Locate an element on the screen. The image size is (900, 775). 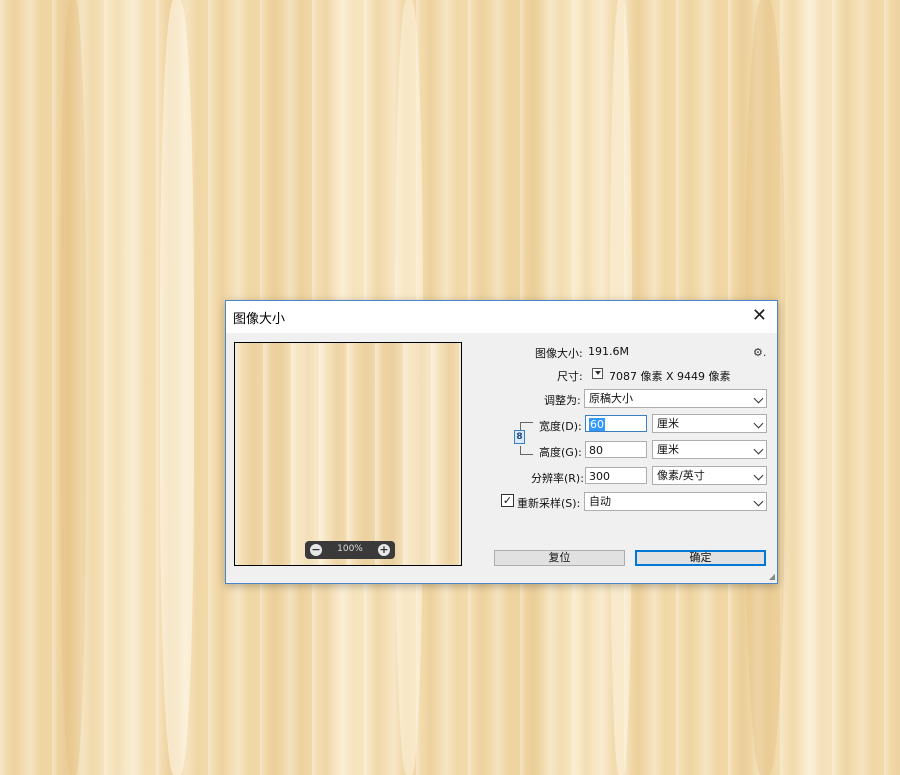
resample-label: 重新采样(S): is located at coordinates (549, 503).